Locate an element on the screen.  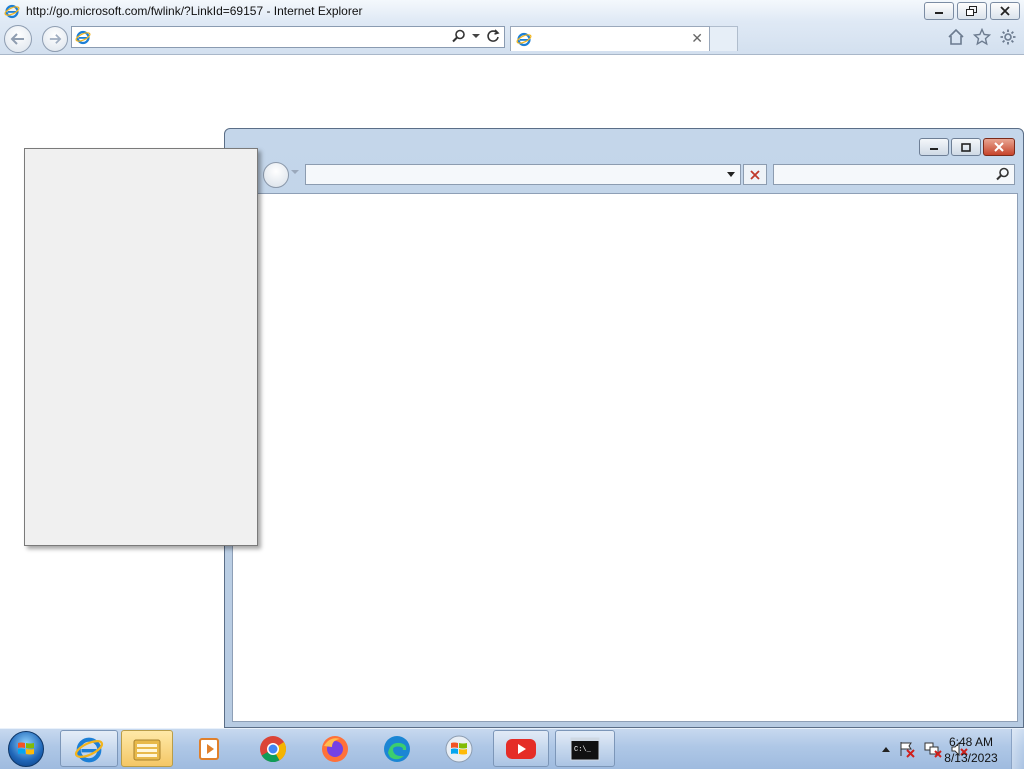
show-desktop-button is located at coordinates (1017, 749).